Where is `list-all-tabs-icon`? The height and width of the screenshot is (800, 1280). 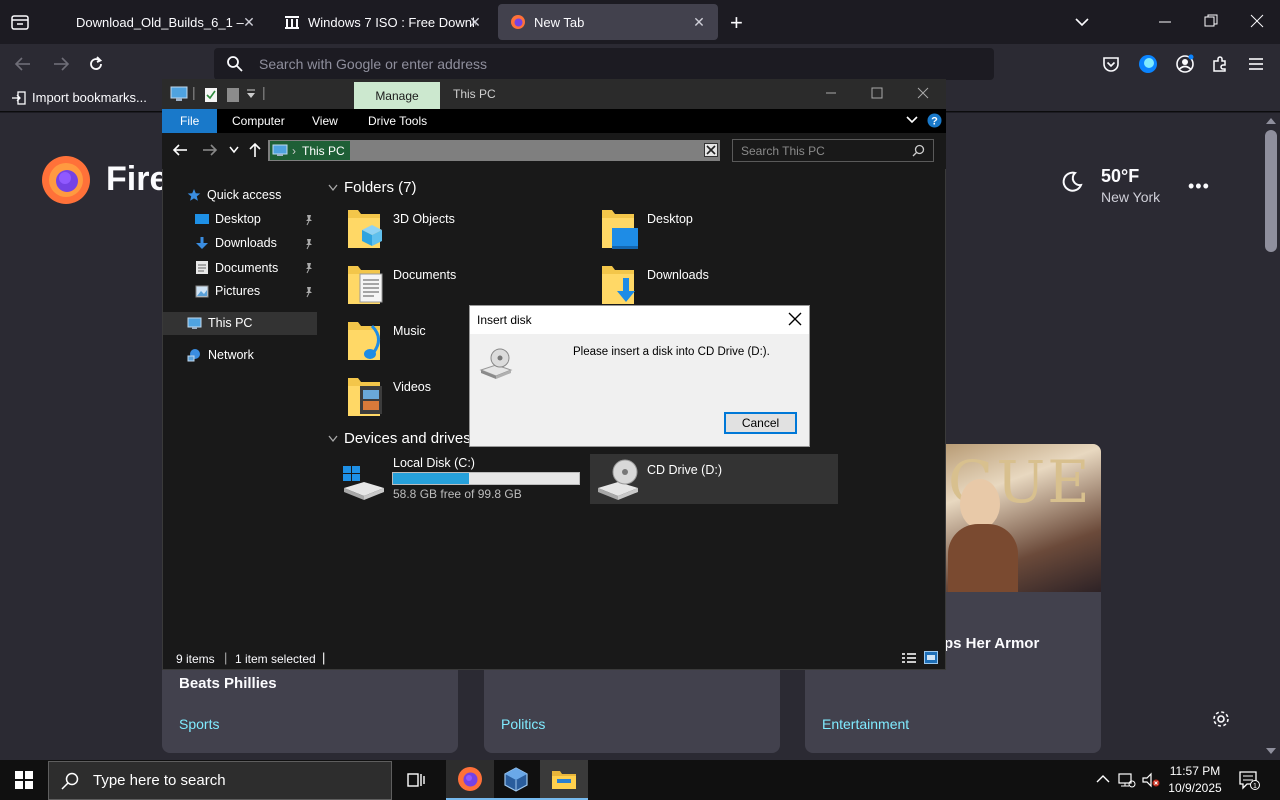
list-all-tabs-icon is located at coordinates (1082, 22).